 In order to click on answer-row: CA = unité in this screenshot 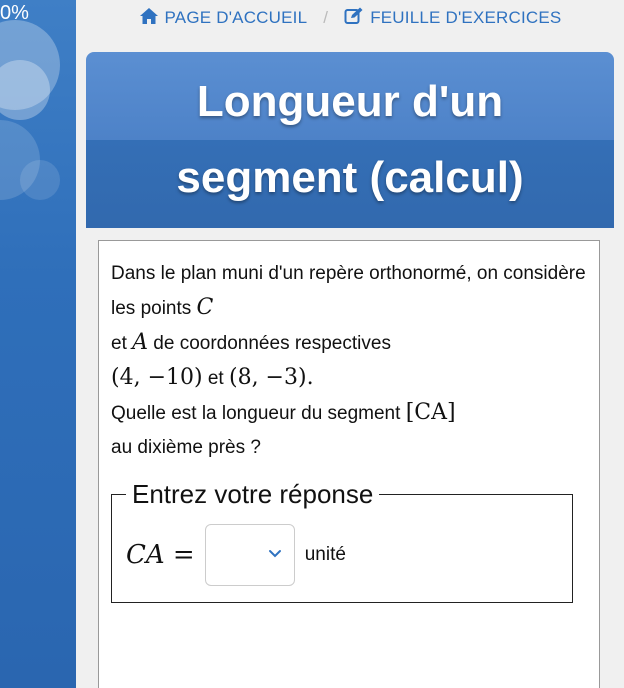, I will do `click(341, 555)`.